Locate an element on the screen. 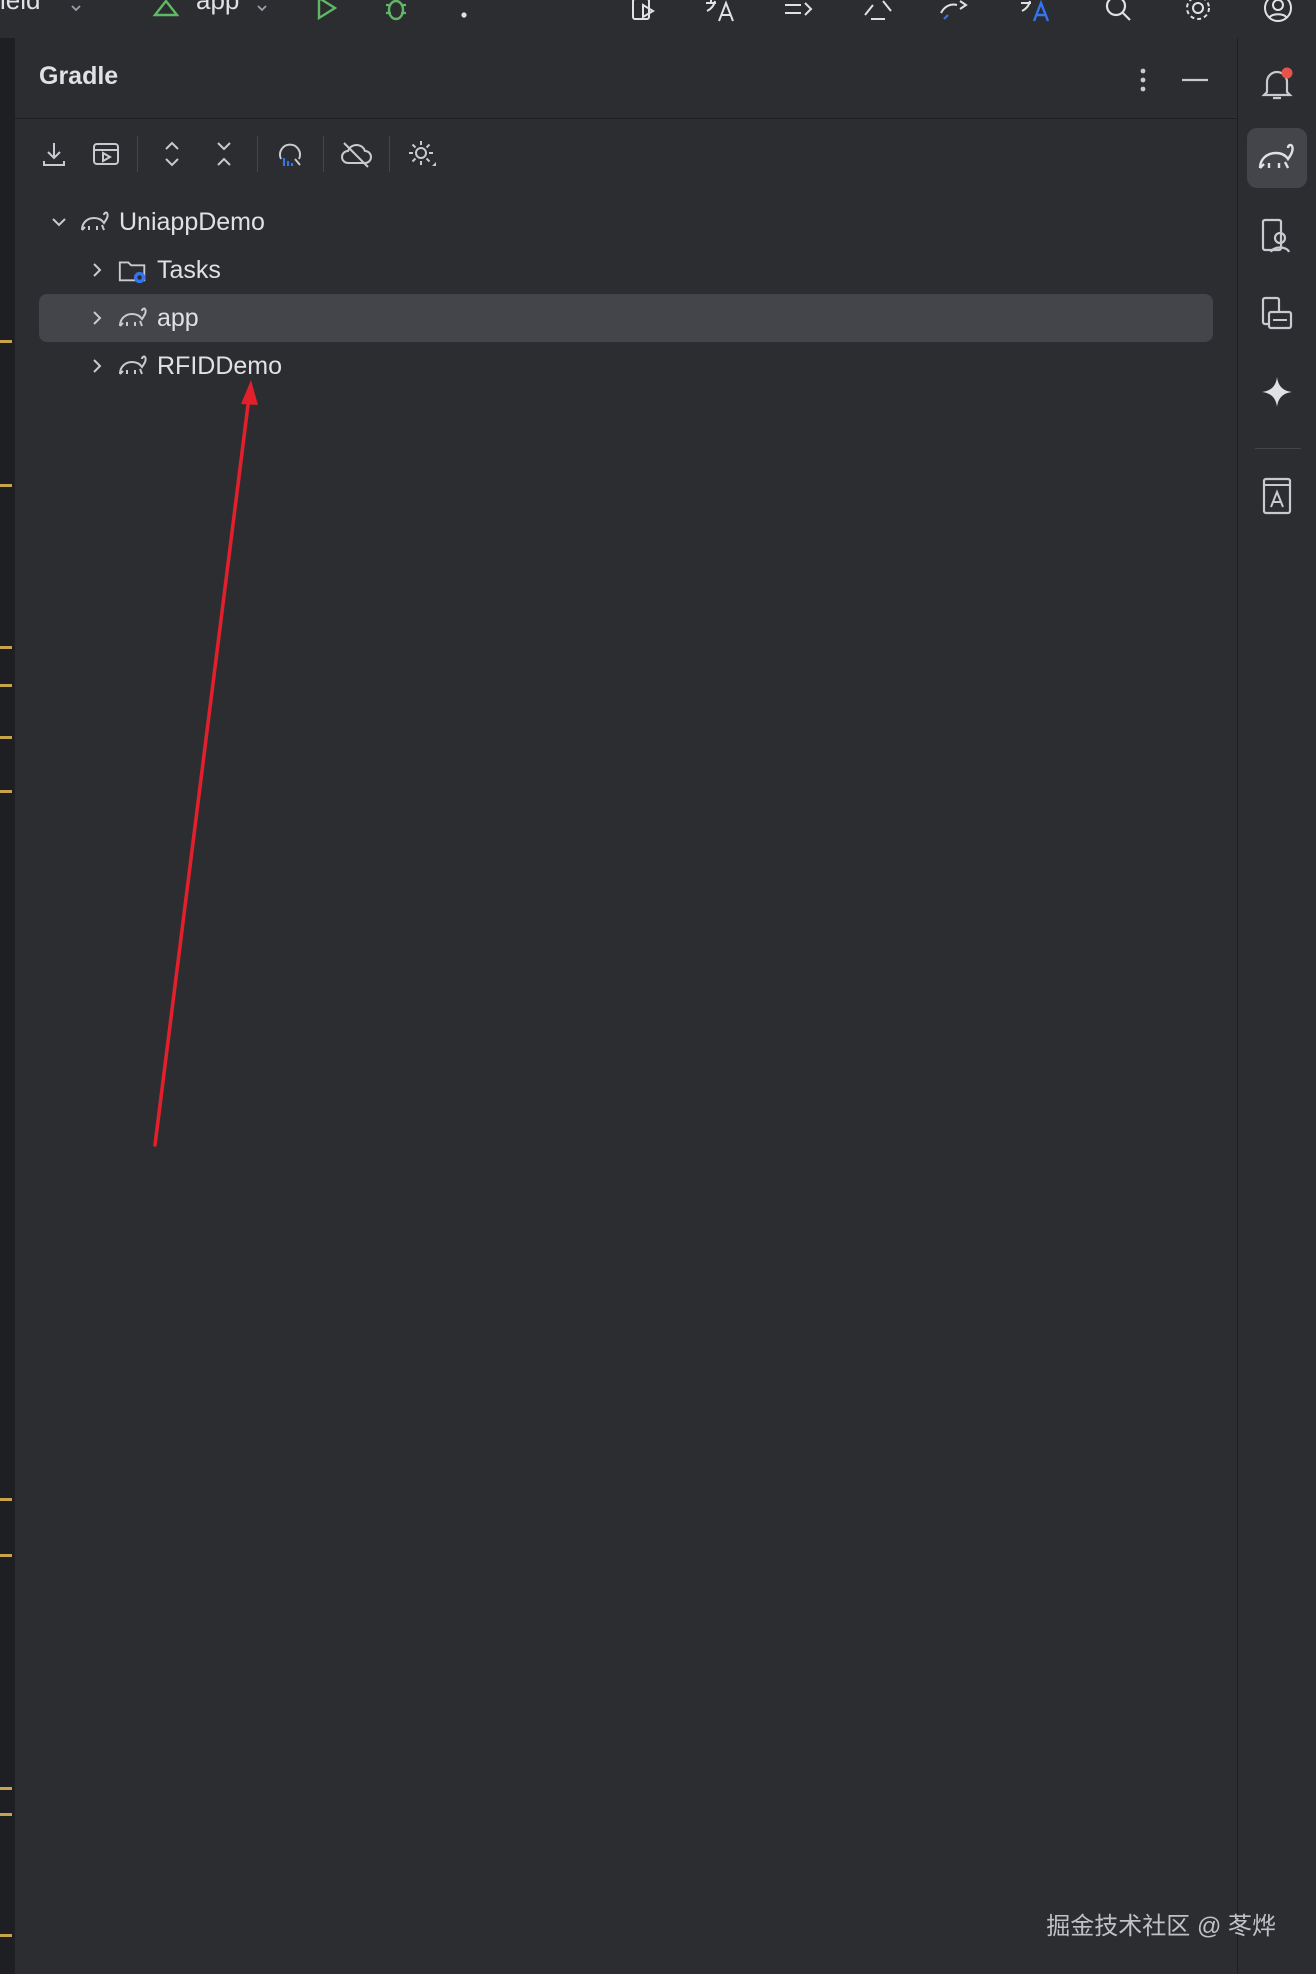 This screenshot has height=1974, width=1316. gradle-toolbar is located at coordinates (626, 153).